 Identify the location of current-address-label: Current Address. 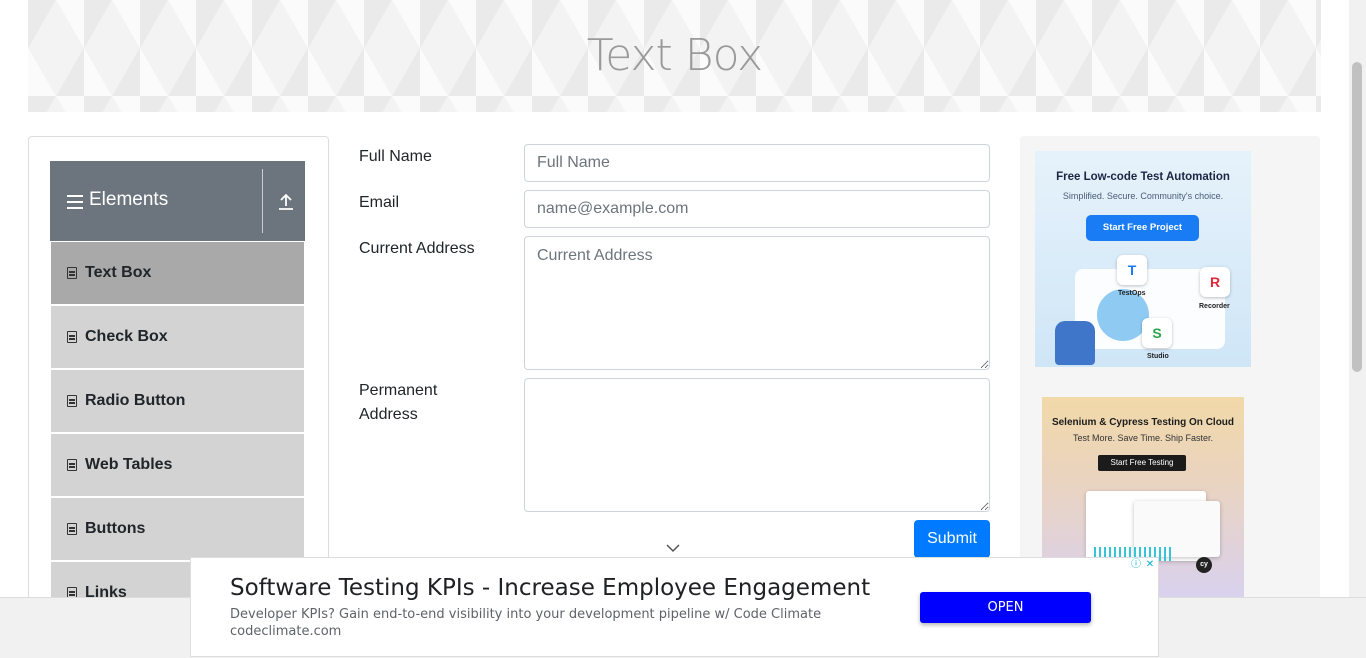
(417, 248).